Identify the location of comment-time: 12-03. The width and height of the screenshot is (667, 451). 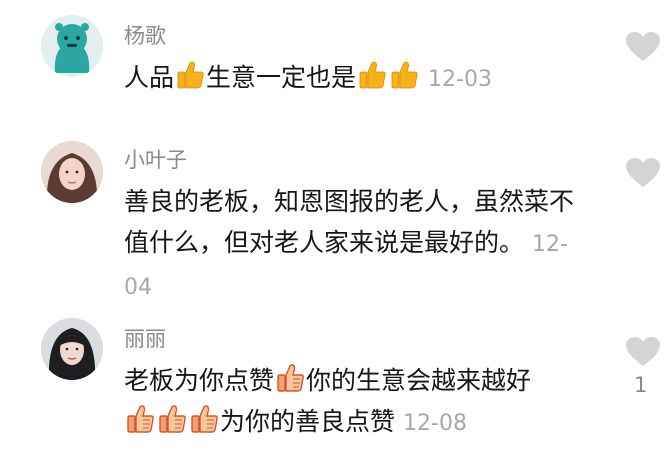
(460, 79).